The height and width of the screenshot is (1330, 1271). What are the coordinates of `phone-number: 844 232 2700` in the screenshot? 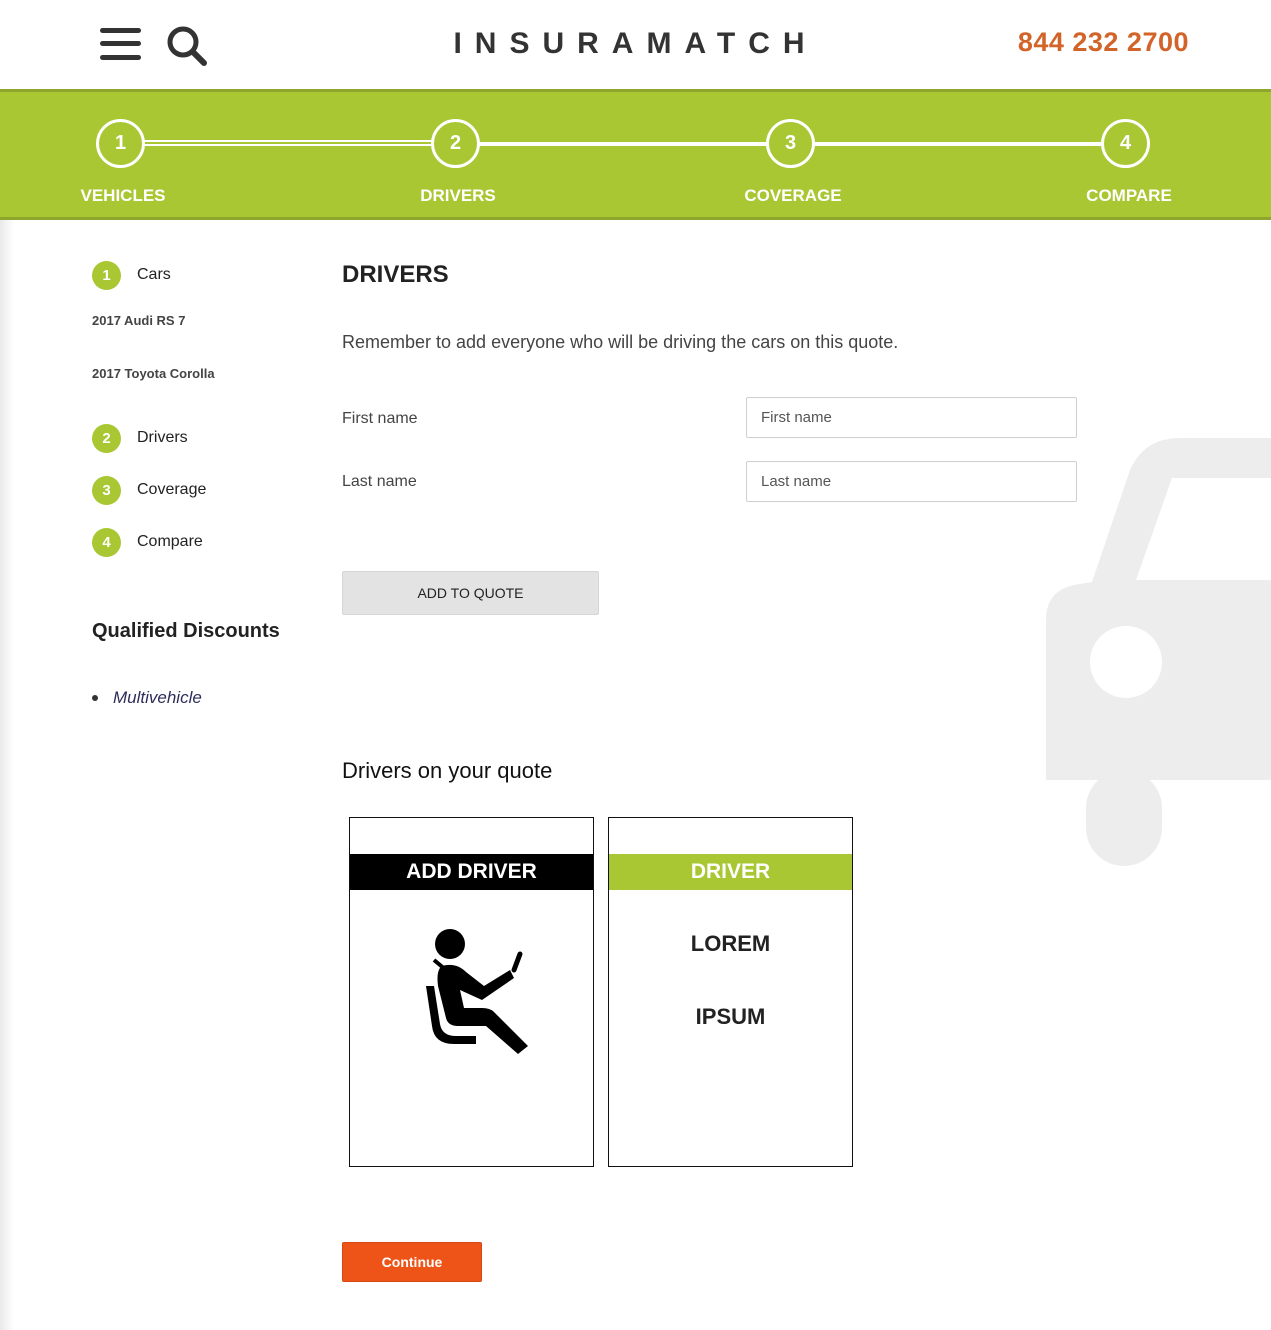 It's located at (1103, 42).